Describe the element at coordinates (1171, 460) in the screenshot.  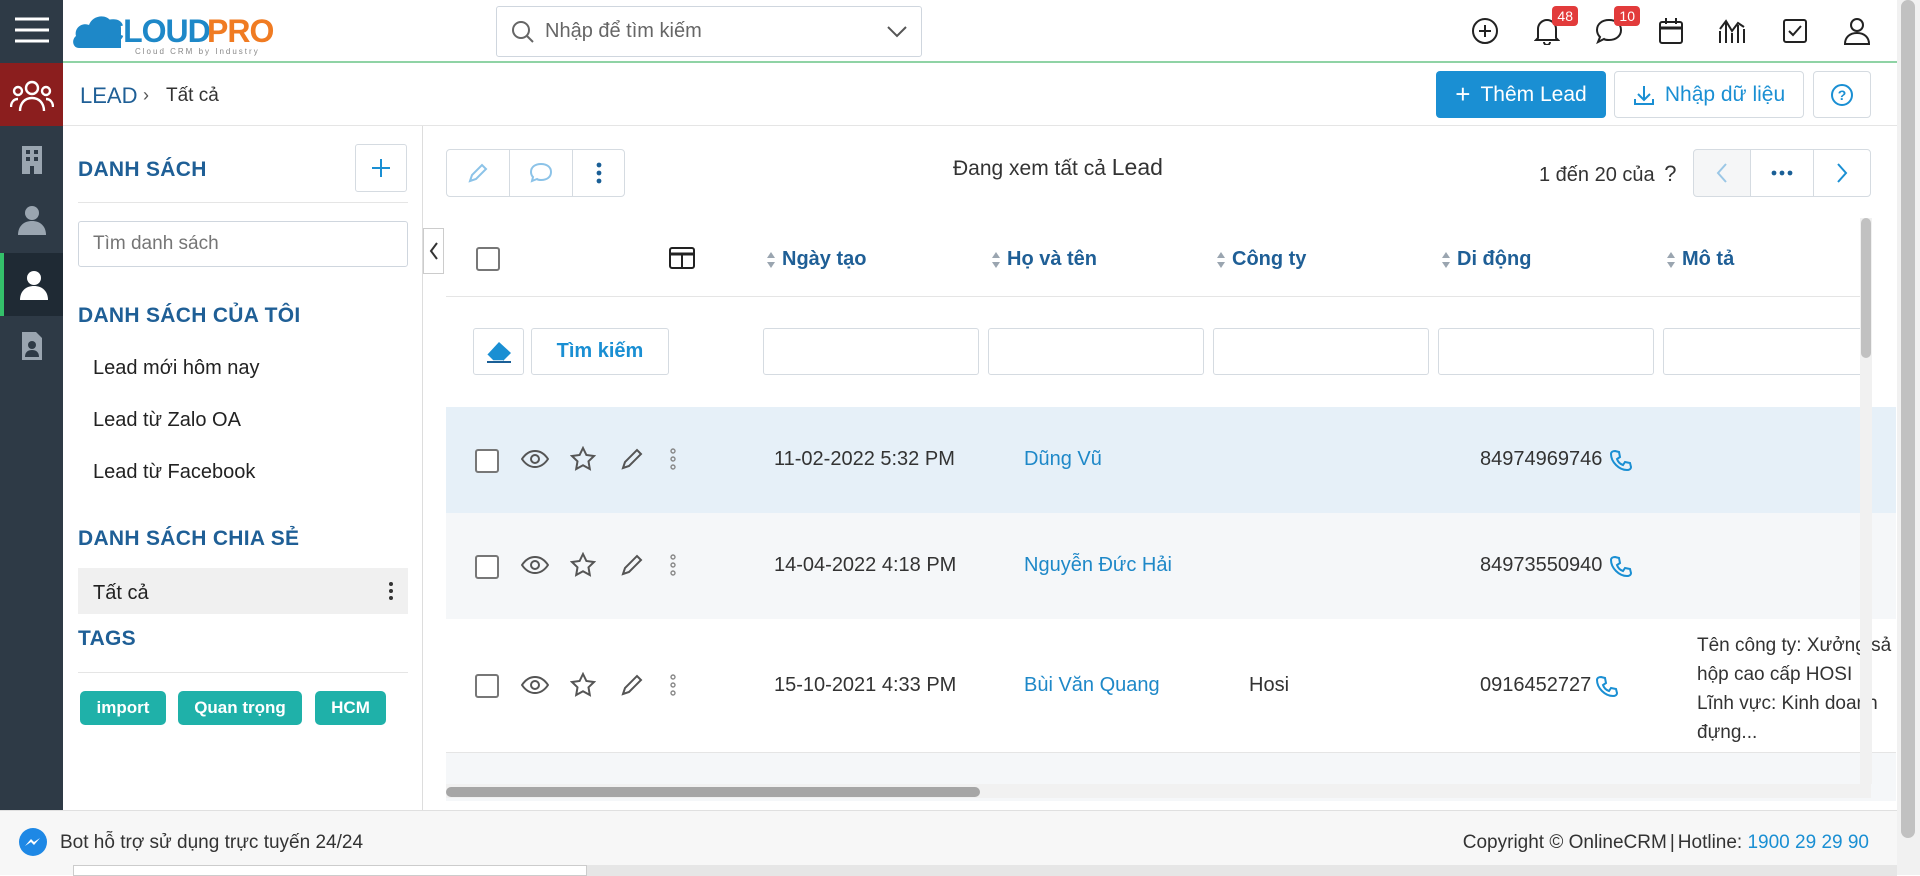
I see `table-row: 11-02-2022 5:32 PM Dũng Vũ 84974969746` at that location.